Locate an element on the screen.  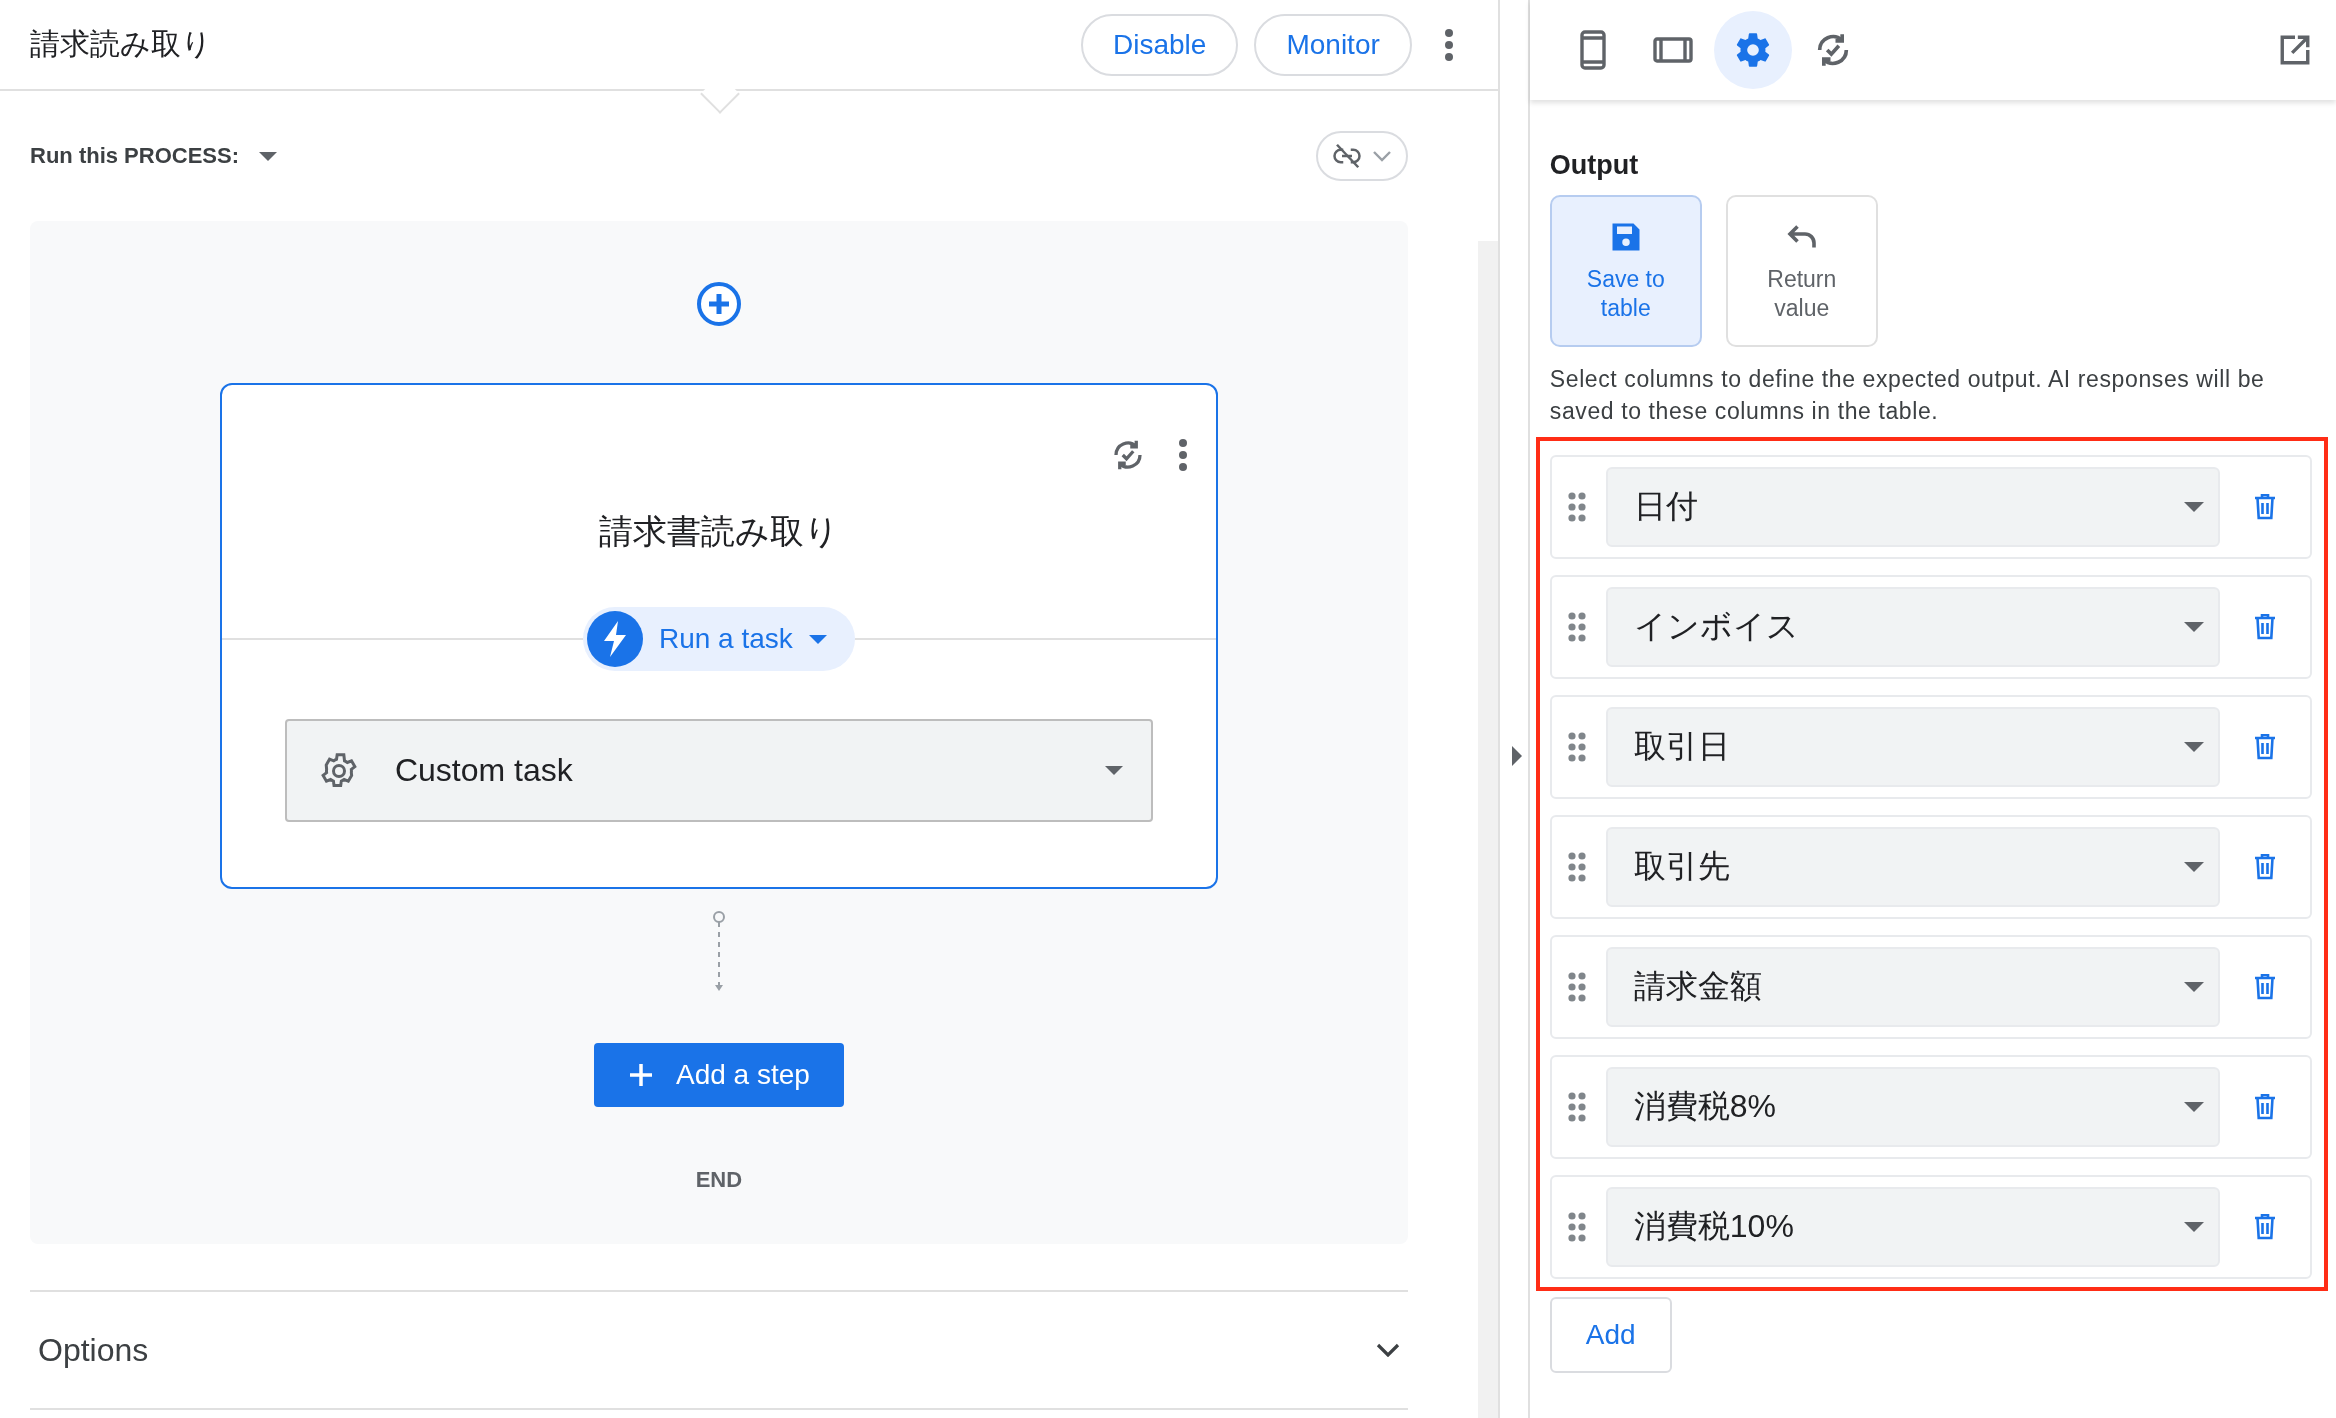
column-select: 消費税8% is located at coordinates (1912, 1107).